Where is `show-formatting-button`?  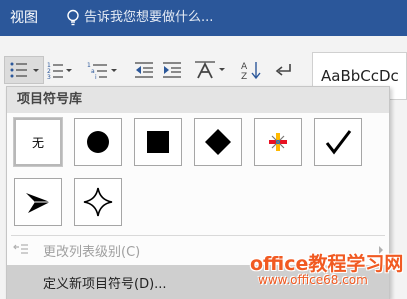 show-formatting-button is located at coordinates (284, 70).